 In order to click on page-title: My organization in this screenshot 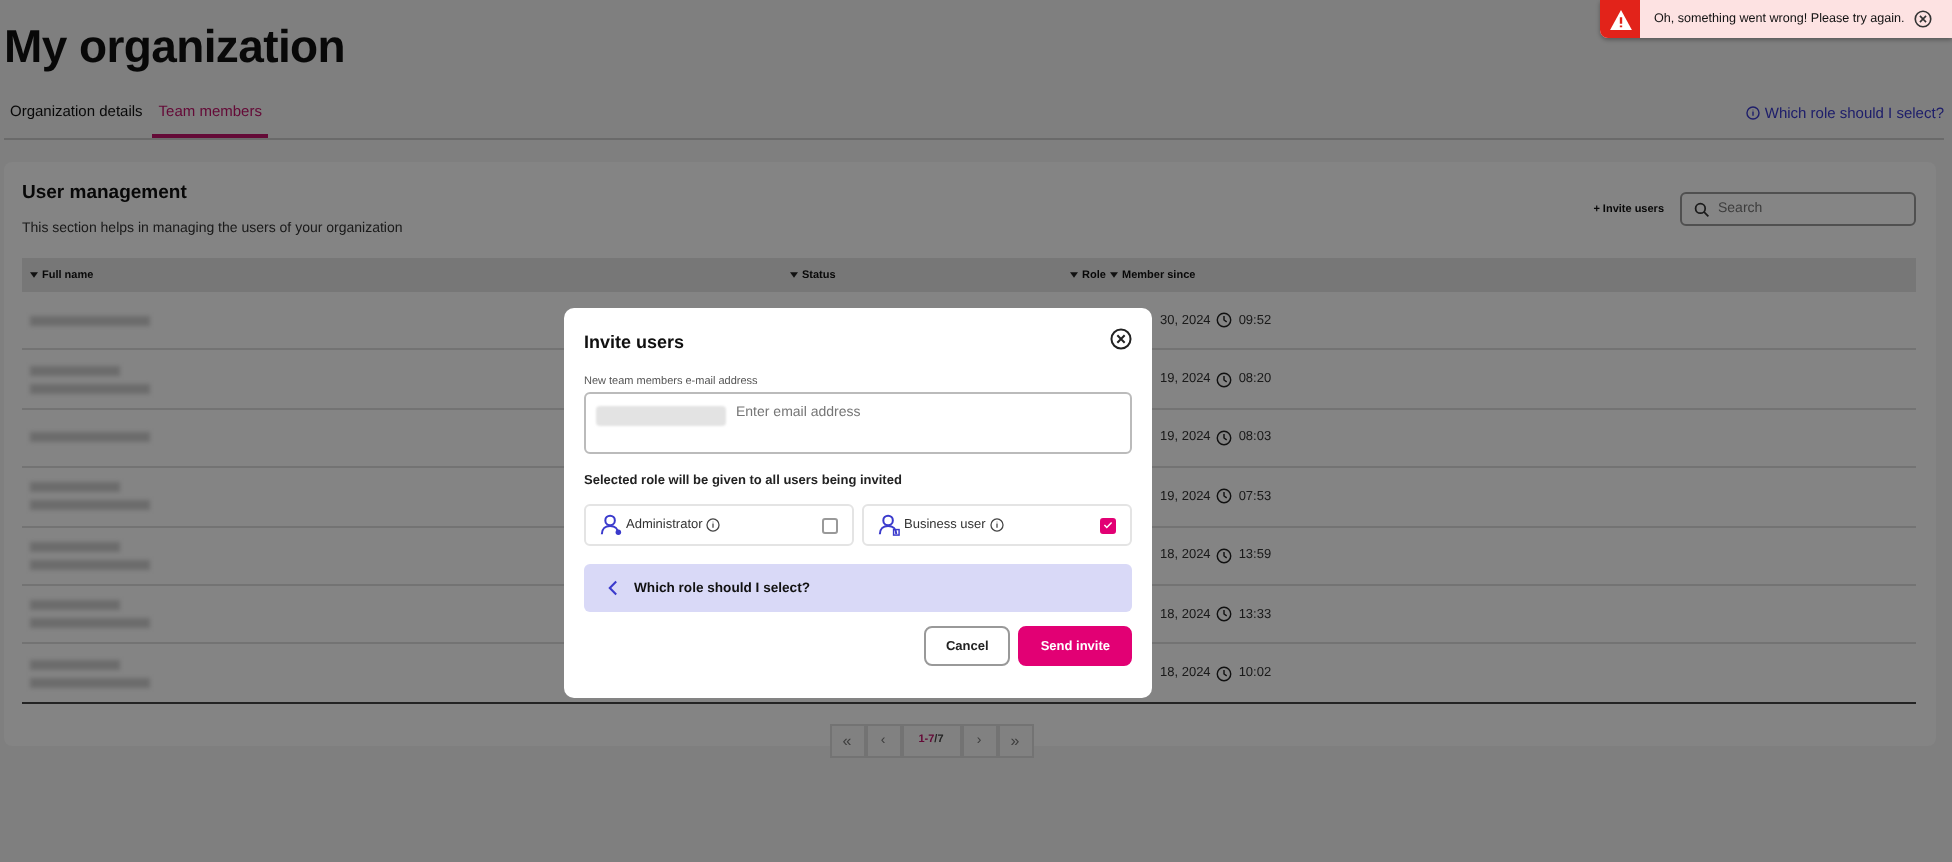, I will do `click(176, 47)`.